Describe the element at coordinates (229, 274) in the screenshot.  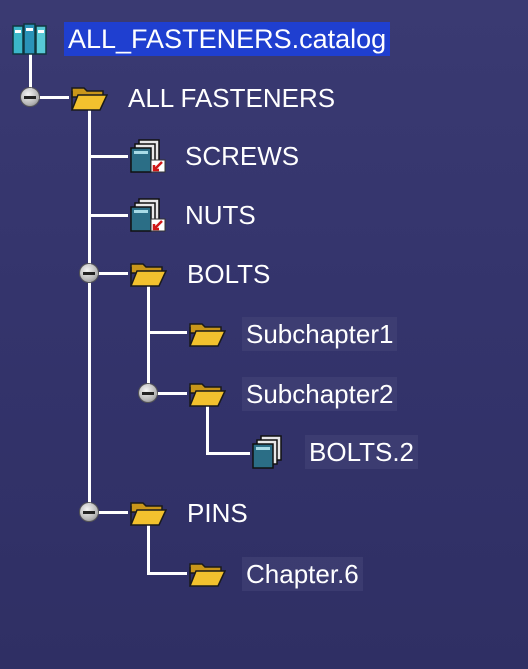
I see `tree-node-label: BOLTS` at that location.